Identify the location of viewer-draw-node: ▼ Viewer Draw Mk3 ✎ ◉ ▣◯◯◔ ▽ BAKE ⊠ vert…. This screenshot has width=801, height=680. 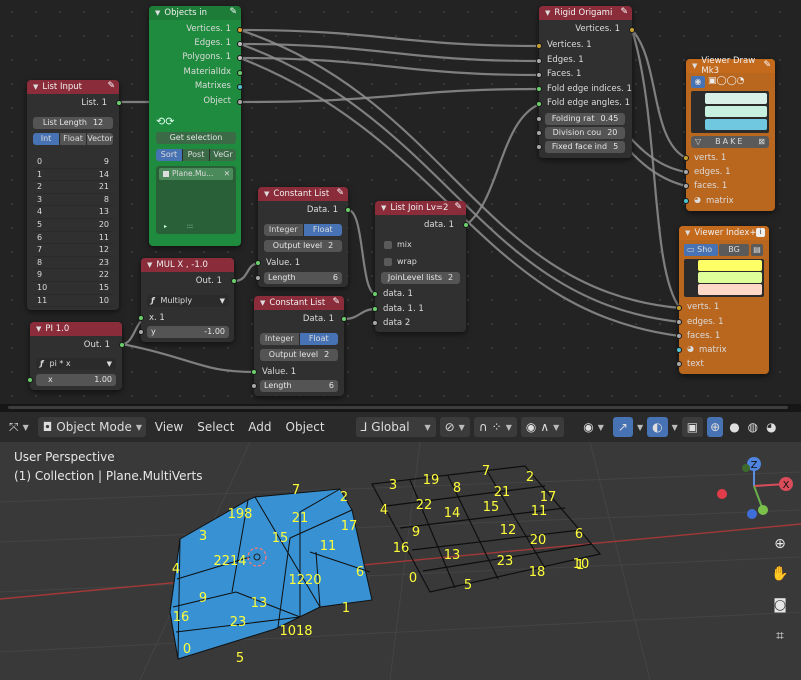
(729, 133).